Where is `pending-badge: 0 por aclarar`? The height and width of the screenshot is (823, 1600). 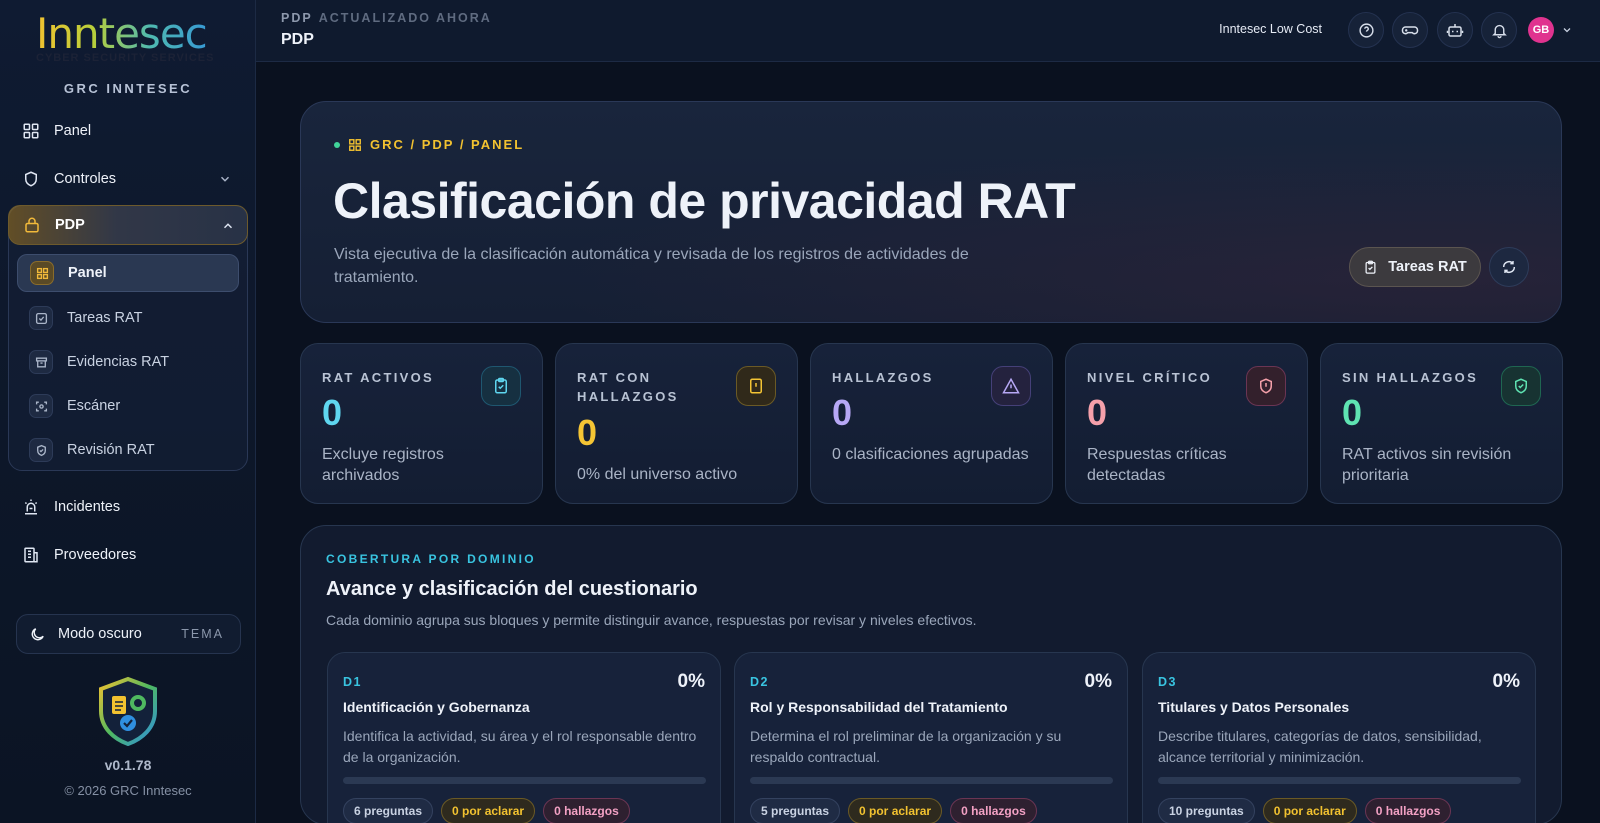
pending-badge: 0 por aclarar is located at coordinates (895, 810).